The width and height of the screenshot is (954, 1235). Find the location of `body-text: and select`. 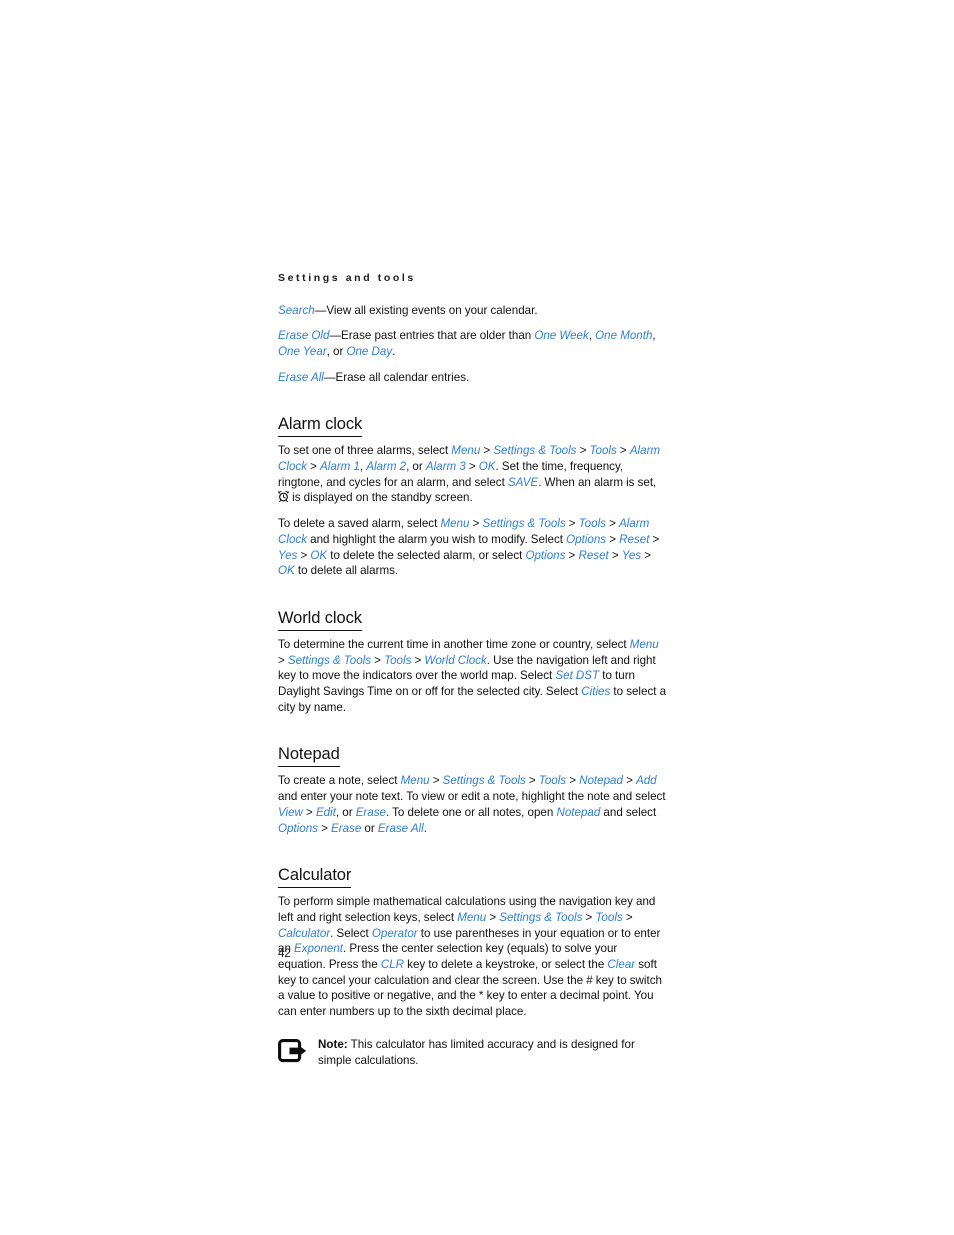

body-text: and select is located at coordinates (628, 812).